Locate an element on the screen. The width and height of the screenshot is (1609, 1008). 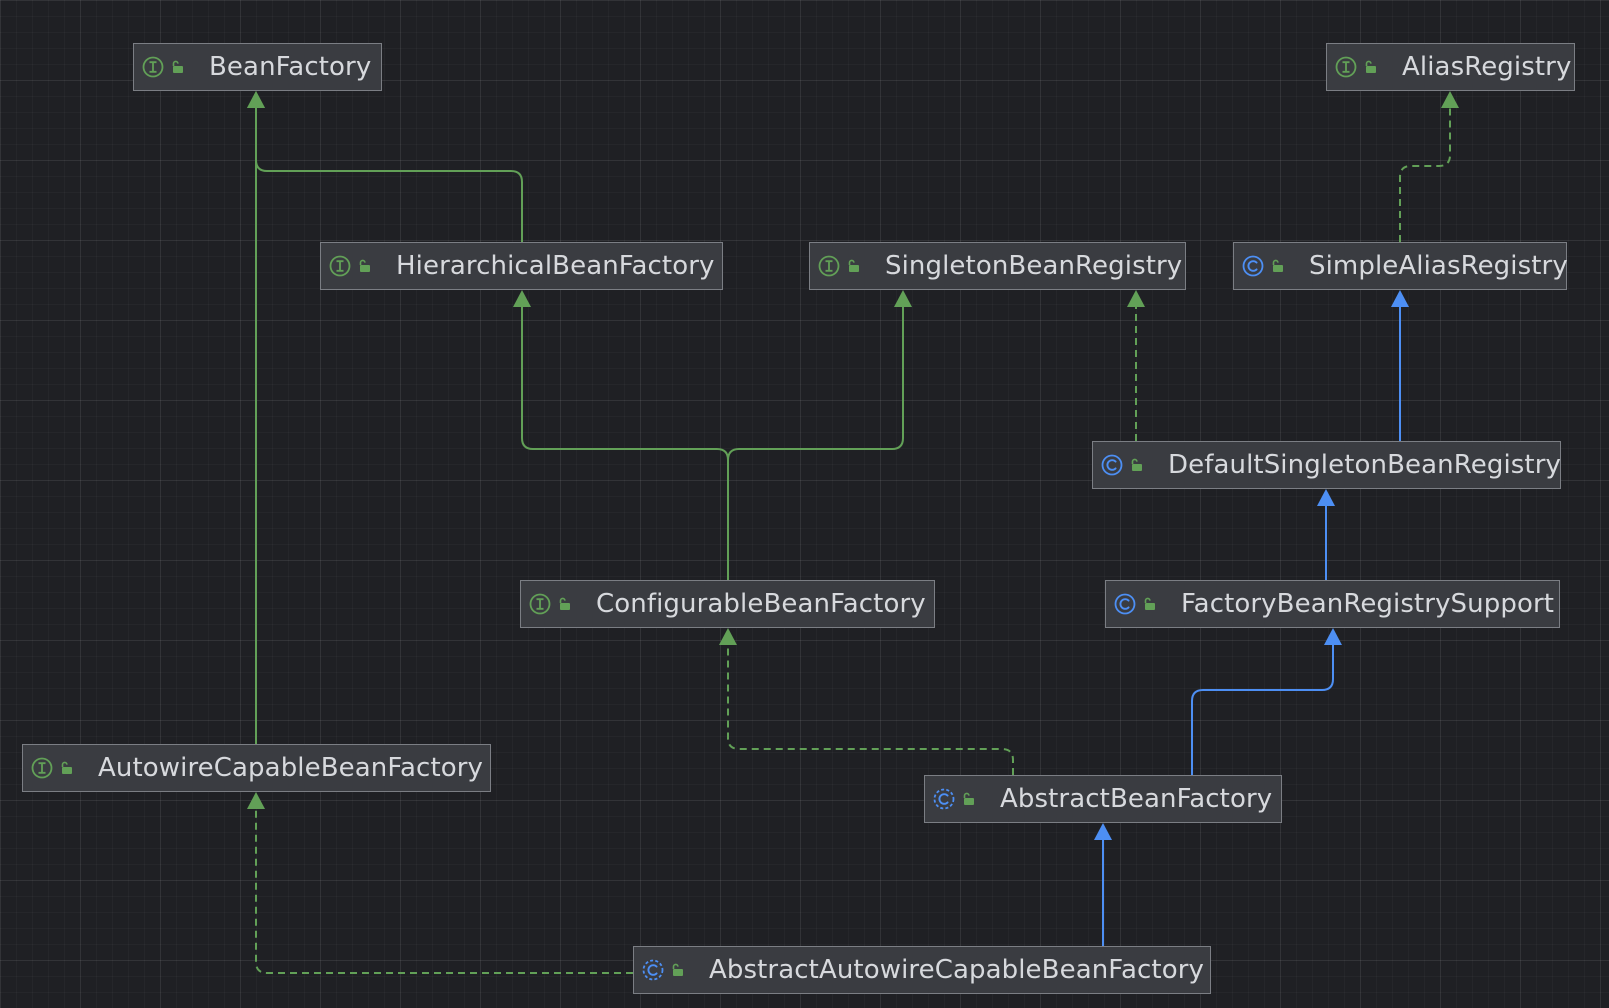
node-configurable-bean-factory: ConfigurableBeanFactory is located at coordinates (727, 604).